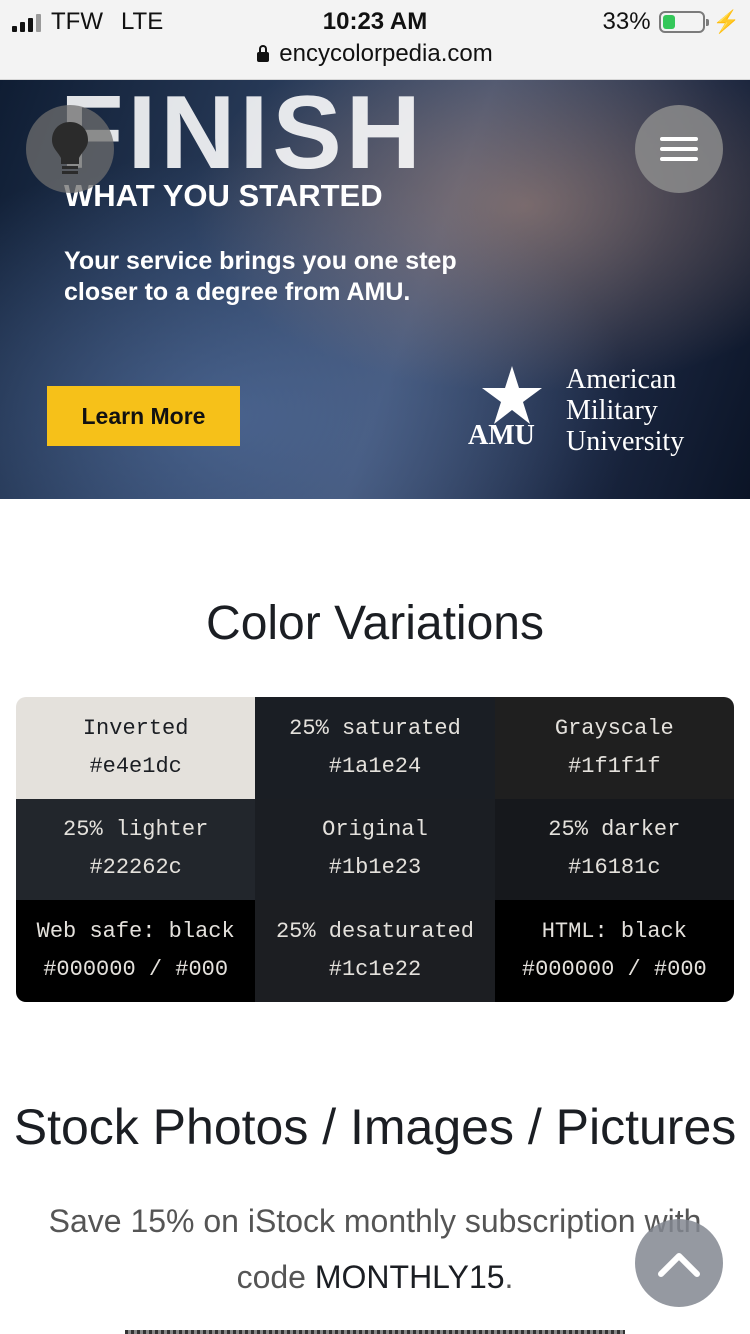  I want to click on lock-icon, so click(263, 53).